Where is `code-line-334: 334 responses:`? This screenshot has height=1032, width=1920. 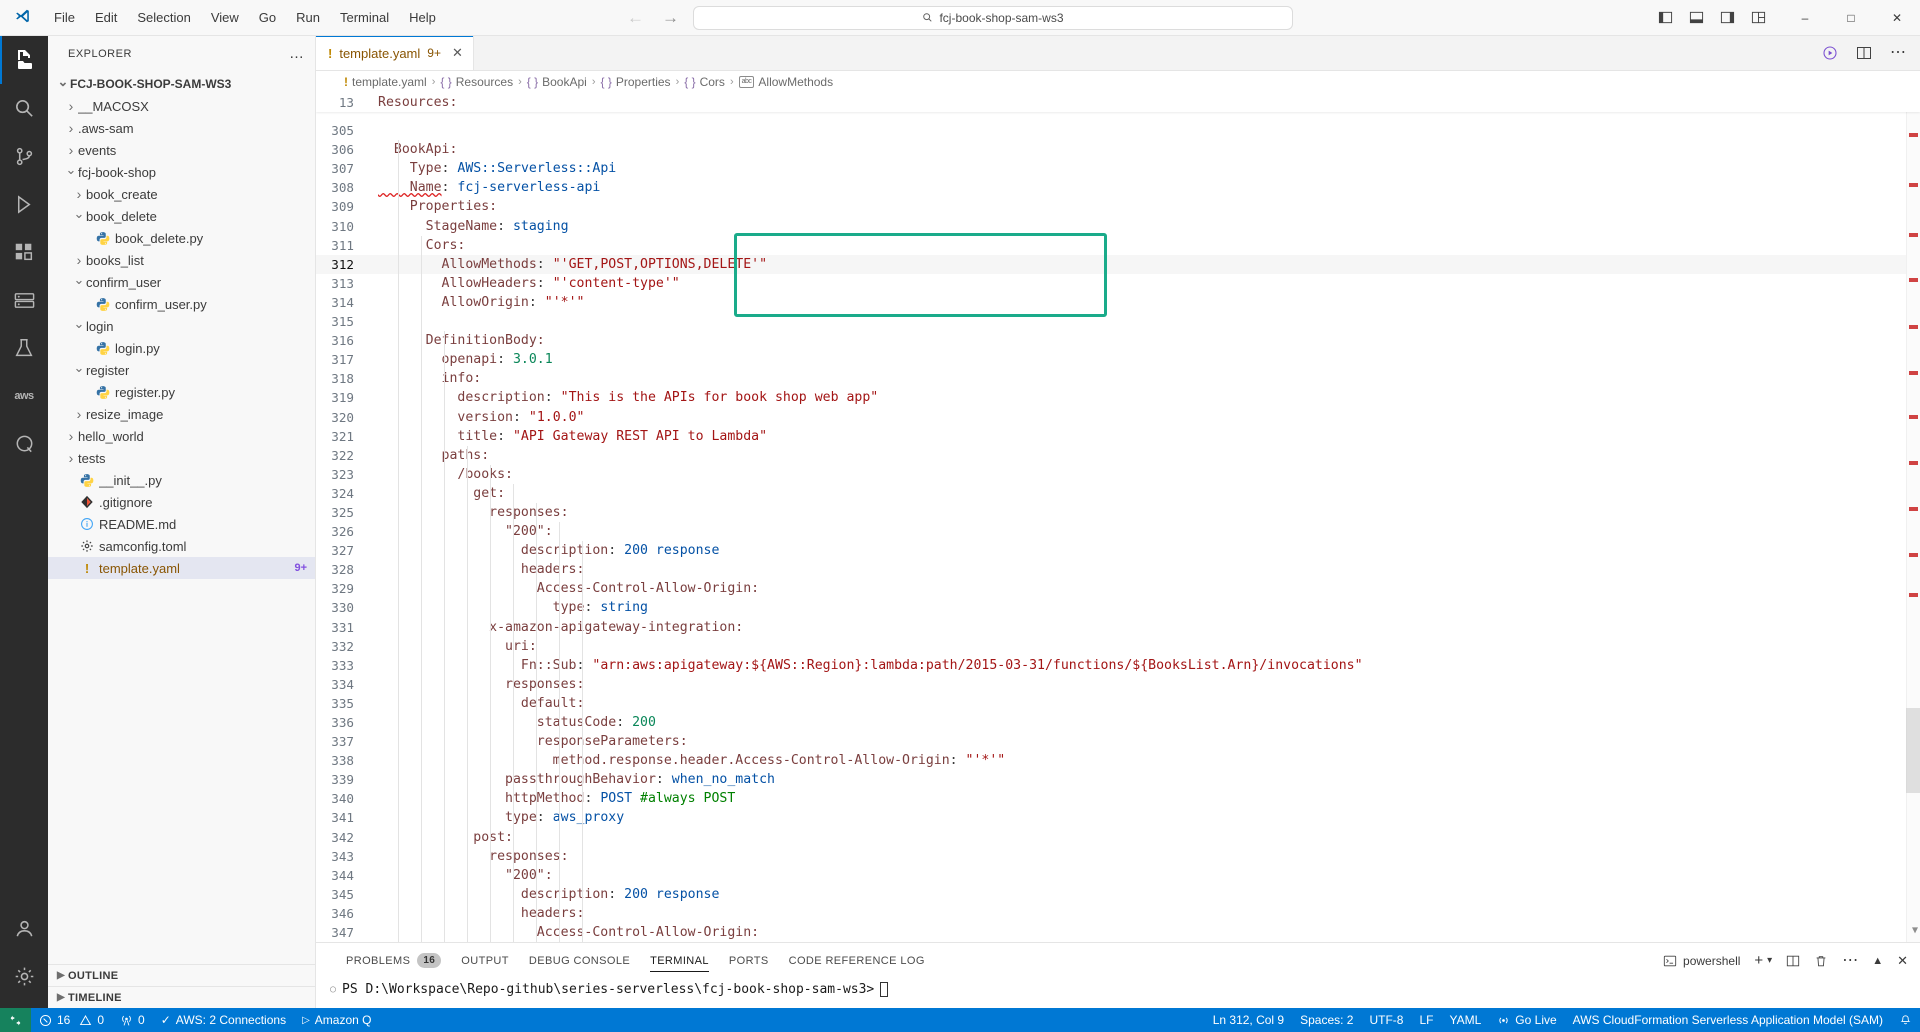
code-line-334: 334 responses: is located at coordinates (1118, 684).